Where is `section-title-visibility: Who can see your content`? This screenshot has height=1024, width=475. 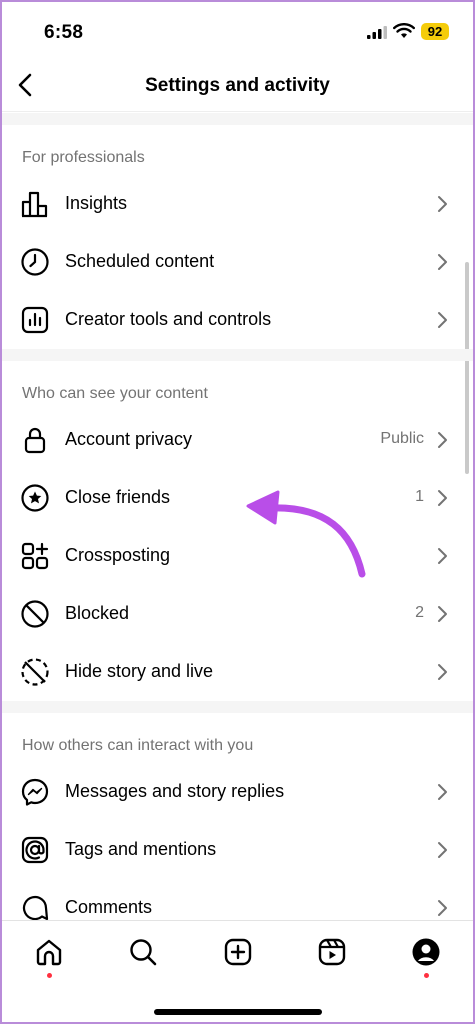 section-title-visibility: Who can see your content is located at coordinates (115, 393).